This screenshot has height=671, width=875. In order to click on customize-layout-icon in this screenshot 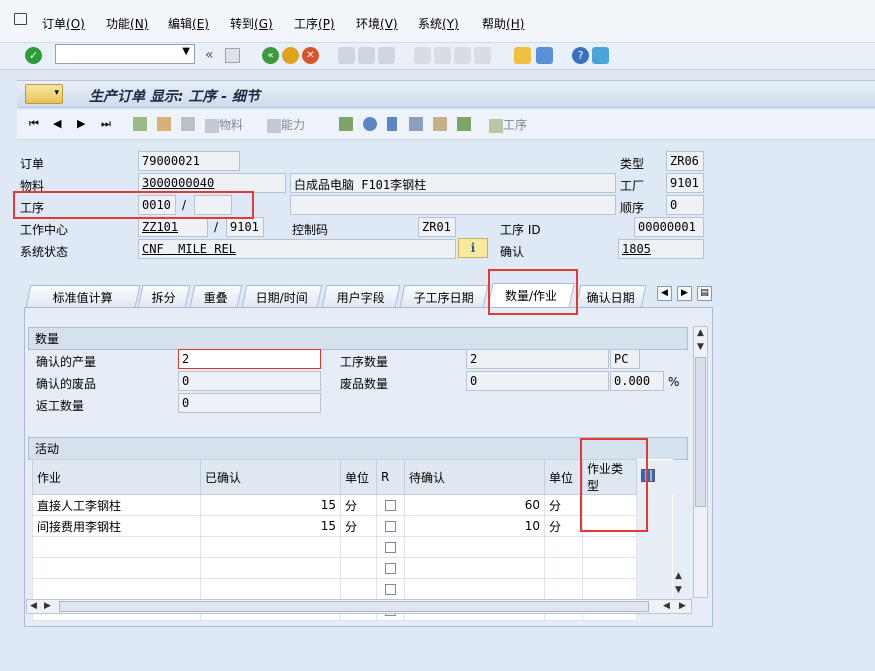, I will do `click(600, 55)`.